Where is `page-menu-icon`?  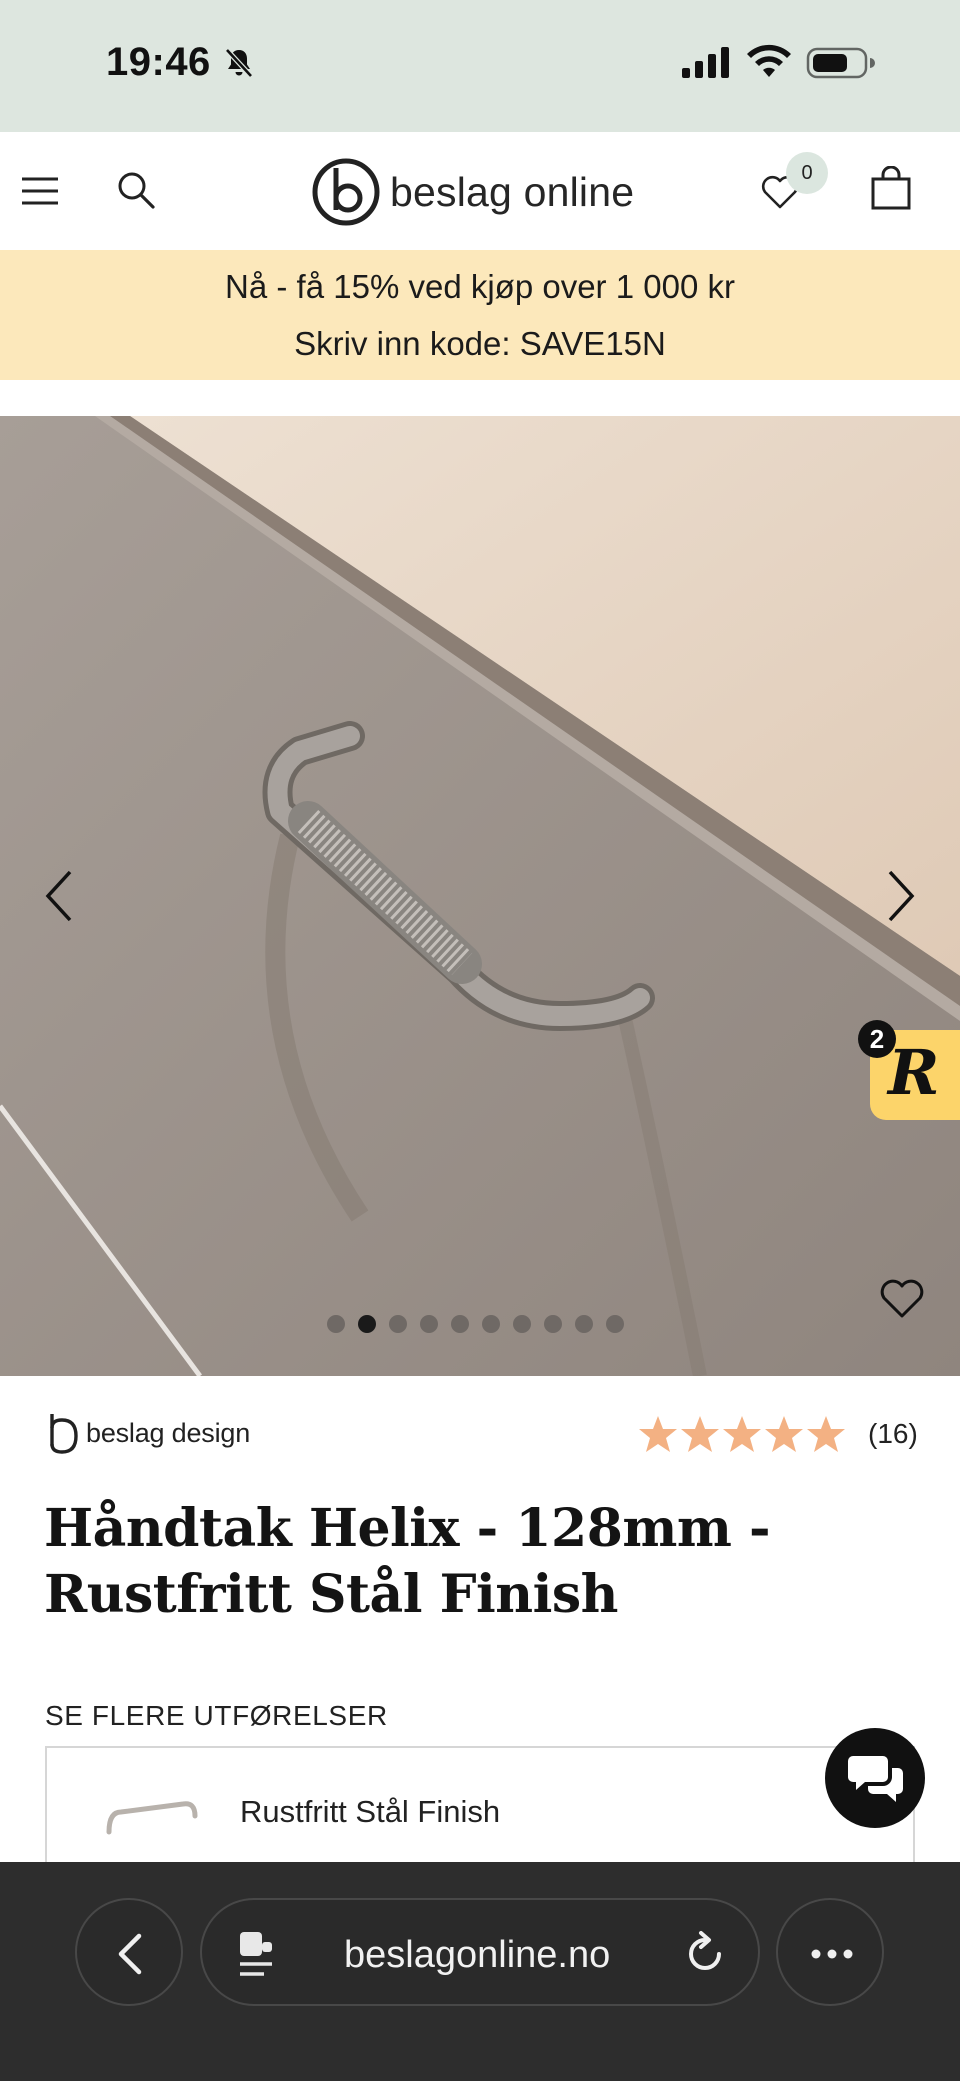 page-menu-icon is located at coordinates (256, 1954).